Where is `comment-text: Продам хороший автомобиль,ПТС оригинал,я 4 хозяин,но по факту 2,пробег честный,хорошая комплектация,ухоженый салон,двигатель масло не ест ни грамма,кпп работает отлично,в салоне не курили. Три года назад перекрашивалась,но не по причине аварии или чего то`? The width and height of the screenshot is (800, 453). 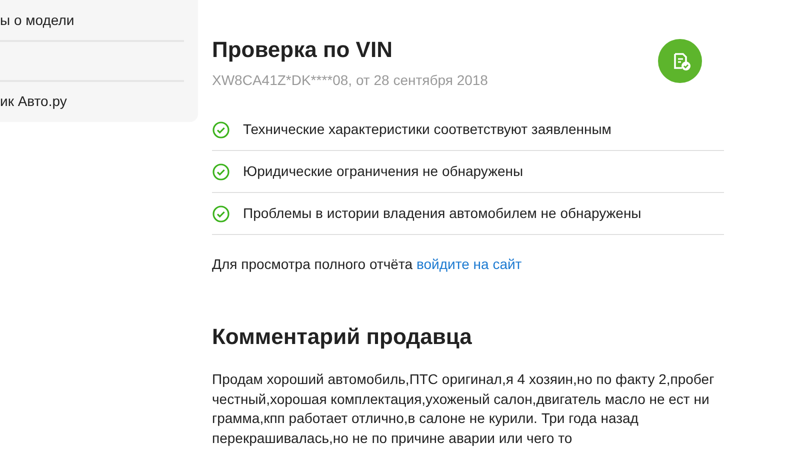 comment-text: Продам хороший автомобиль,ПТС оригинал,я 4 хозяин,но по факту 2,пробег честный,хорошая комплектация,ухоженый салон,двигатель масло не ест ни грамма,кпп работает отлично,в салоне не курили. Три года назад перекрашивалась,но не по причине аварии или чего то is located at coordinates (464, 409).